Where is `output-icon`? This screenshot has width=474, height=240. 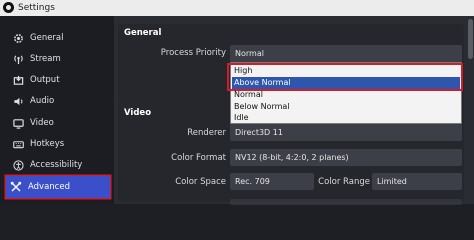 output-icon is located at coordinates (18, 80).